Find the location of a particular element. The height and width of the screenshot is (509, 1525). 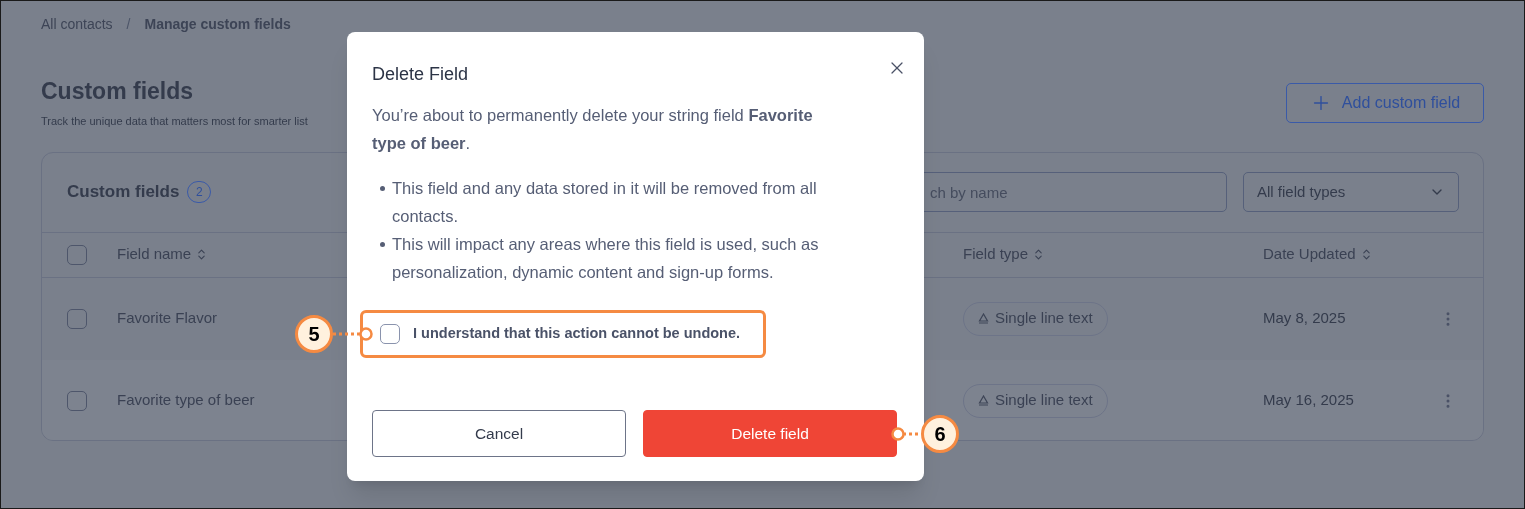

bullet-text: This field and any data stored in it will be removed from all contacts. is located at coordinates (605, 202).